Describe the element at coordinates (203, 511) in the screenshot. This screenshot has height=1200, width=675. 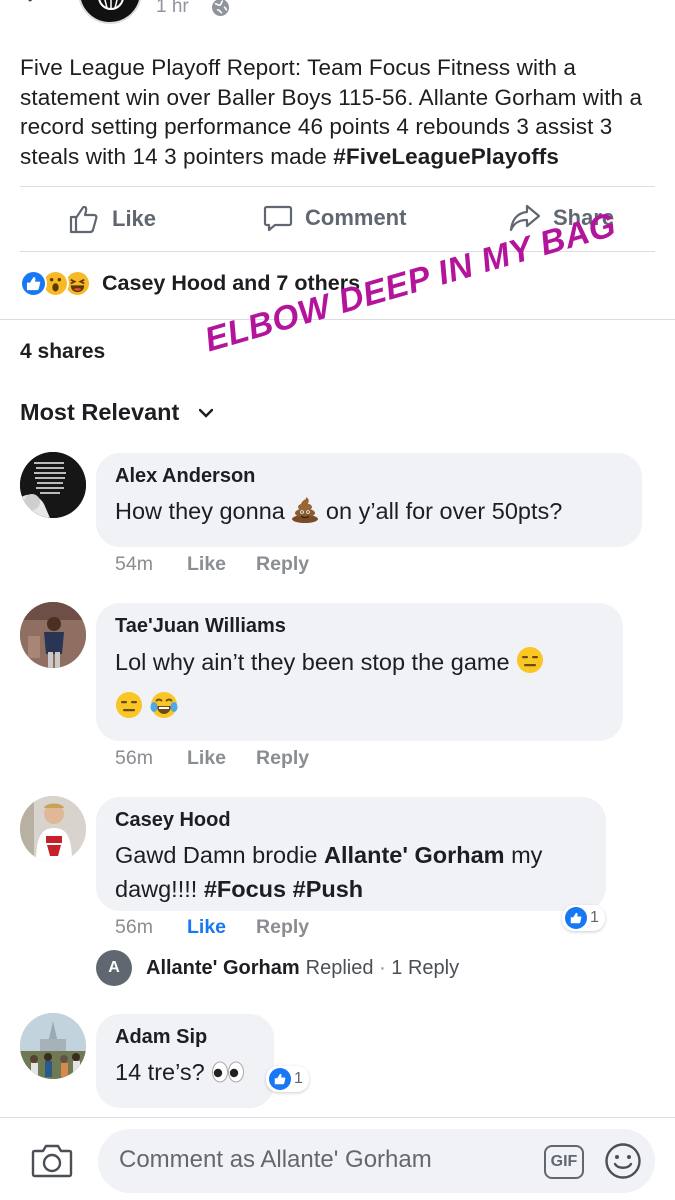
I see `comment-text-part: How they gonna` at that location.